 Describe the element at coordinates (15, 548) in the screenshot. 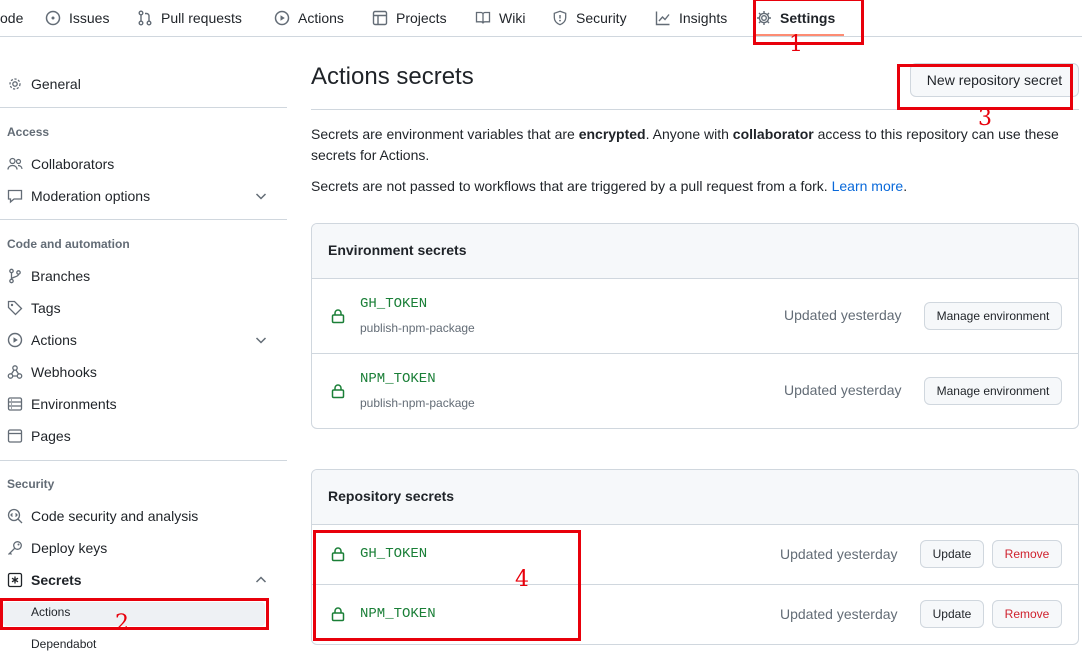

I see `key-icon` at that location.